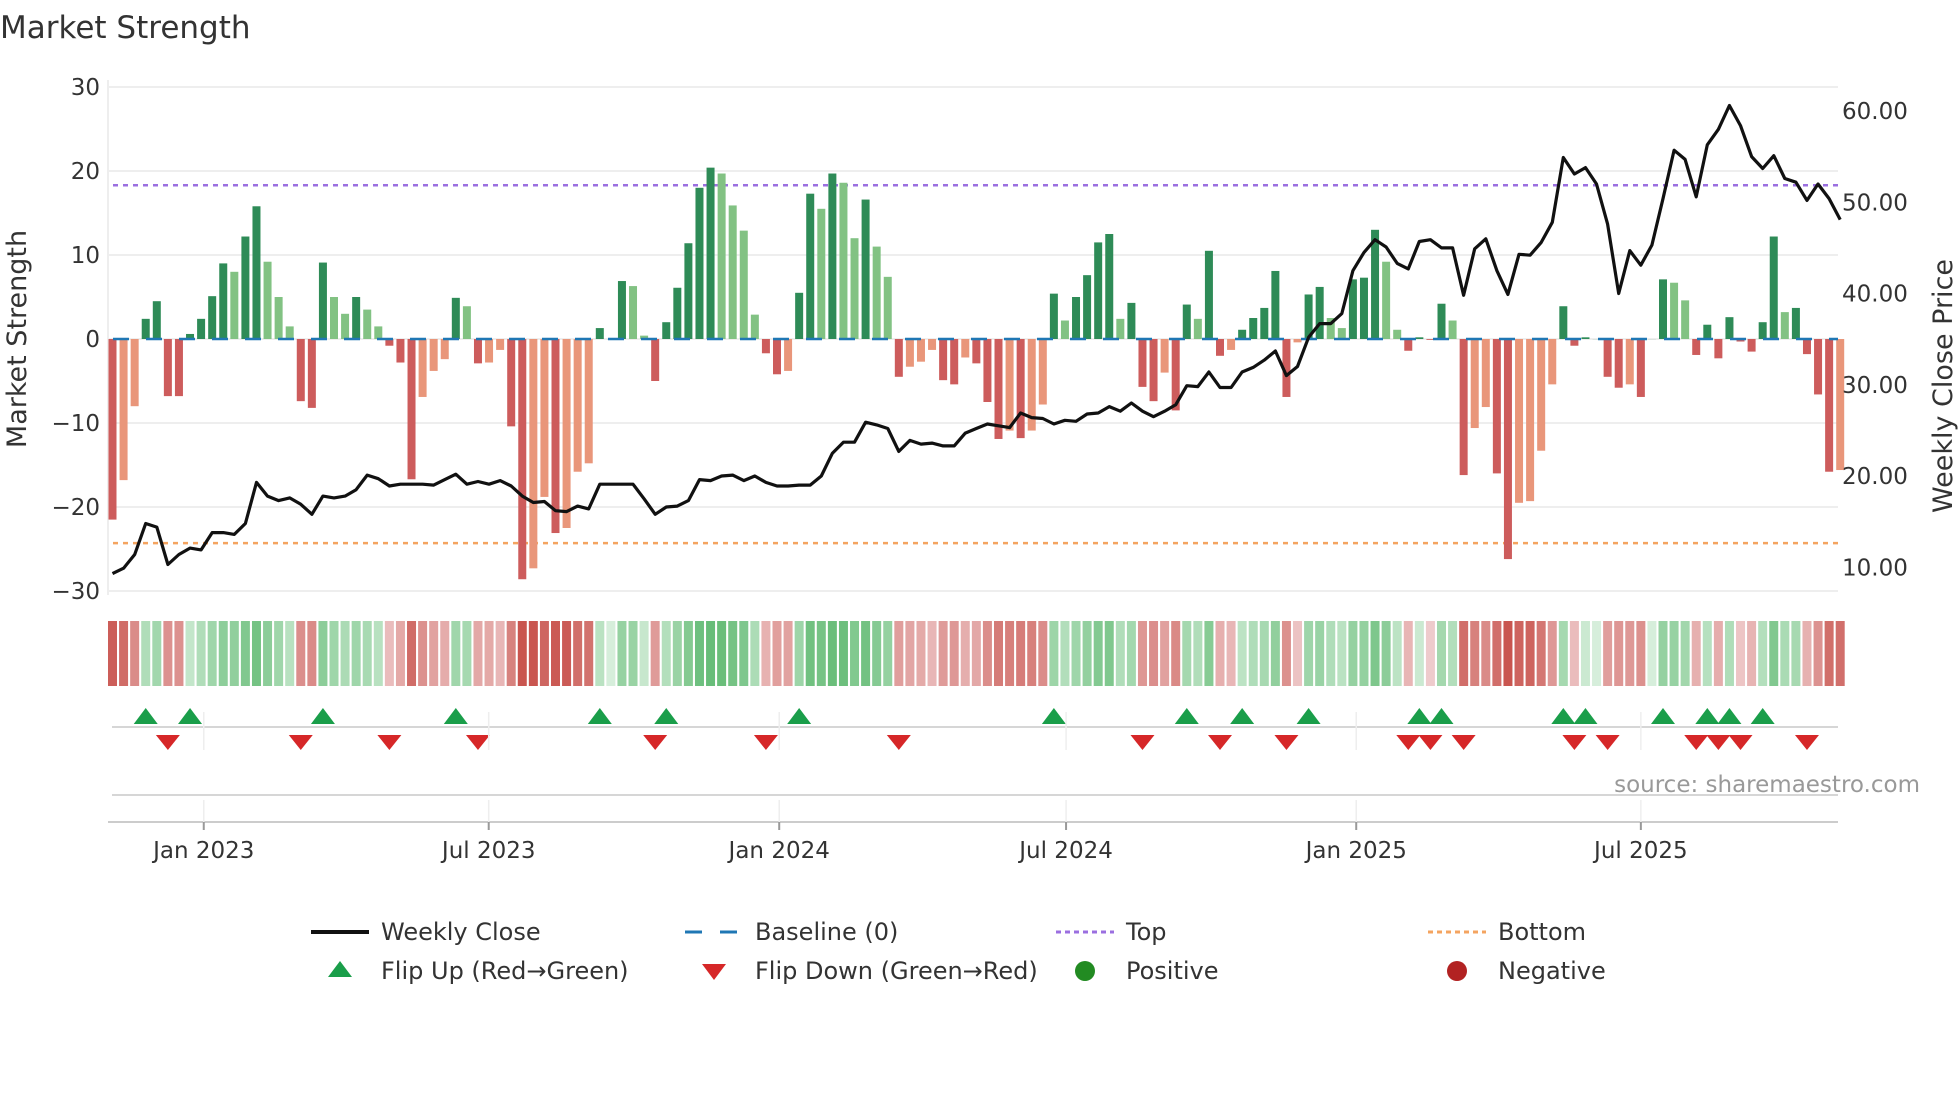 Image resolution: width=1960 pixels, height=1102 pixels. I want to click on left-tick-label: 30, so click(85, 88).